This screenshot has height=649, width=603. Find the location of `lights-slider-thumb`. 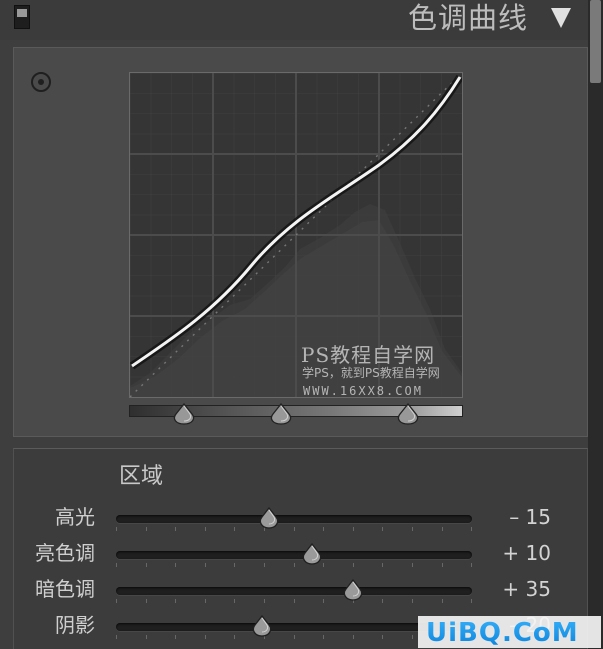

lights-slider-thumb is located at coordinates (312, 554).